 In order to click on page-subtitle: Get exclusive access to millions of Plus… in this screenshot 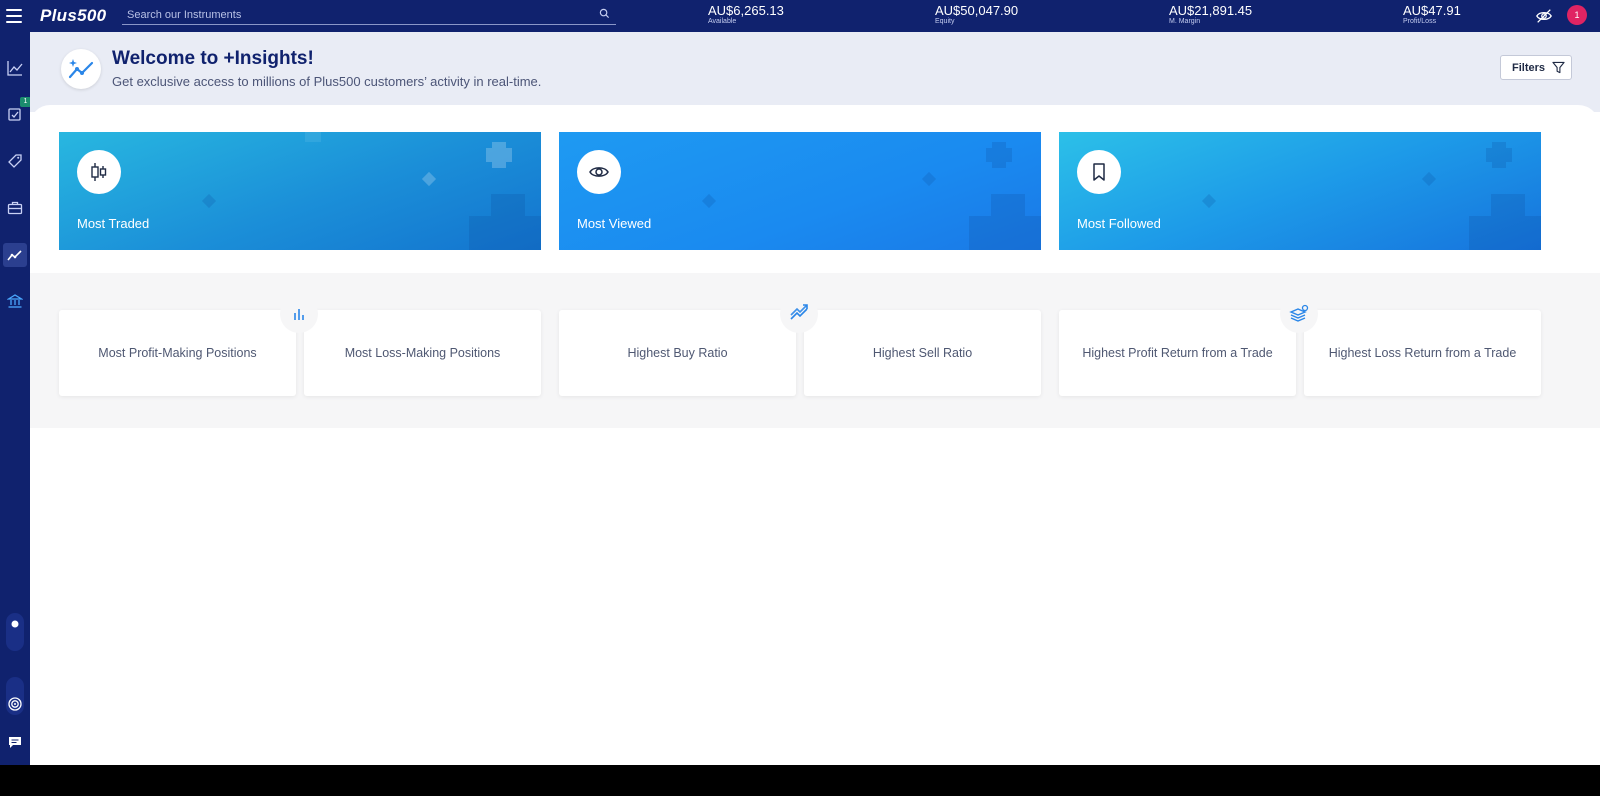, I will do `click(327, 81)`.